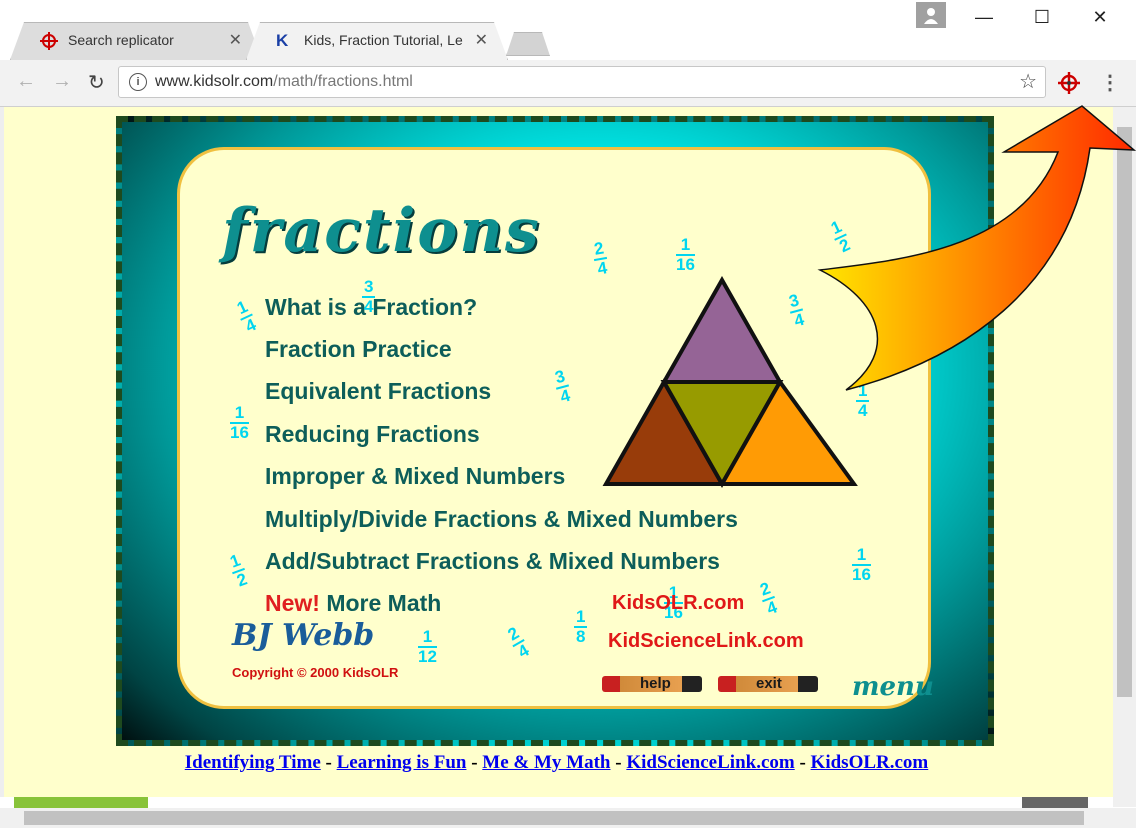 This screenshot has width=1136, height=828. I want to click on bookmark-star-icon: ☆, so click(1028, 81).